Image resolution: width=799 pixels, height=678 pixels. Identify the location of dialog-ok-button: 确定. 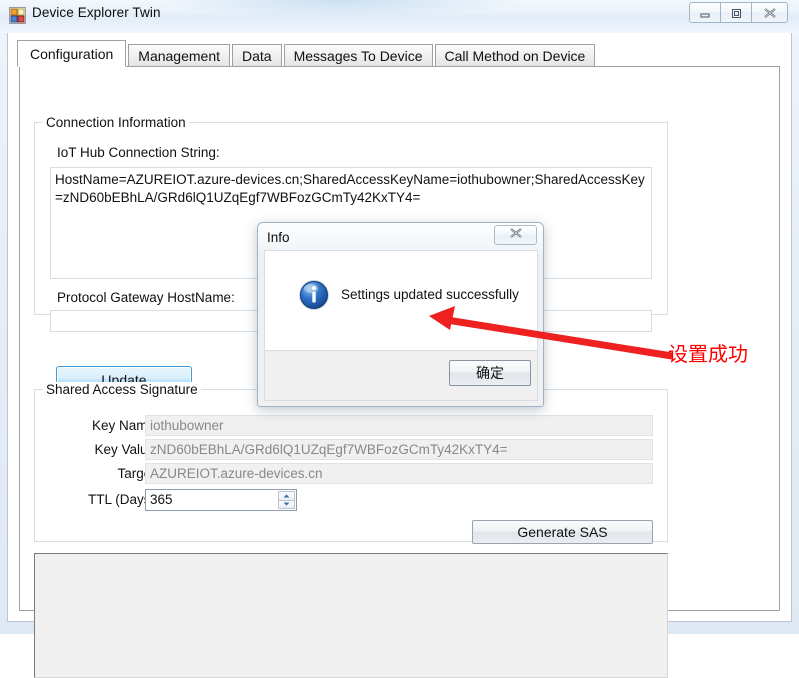
(490, 373).